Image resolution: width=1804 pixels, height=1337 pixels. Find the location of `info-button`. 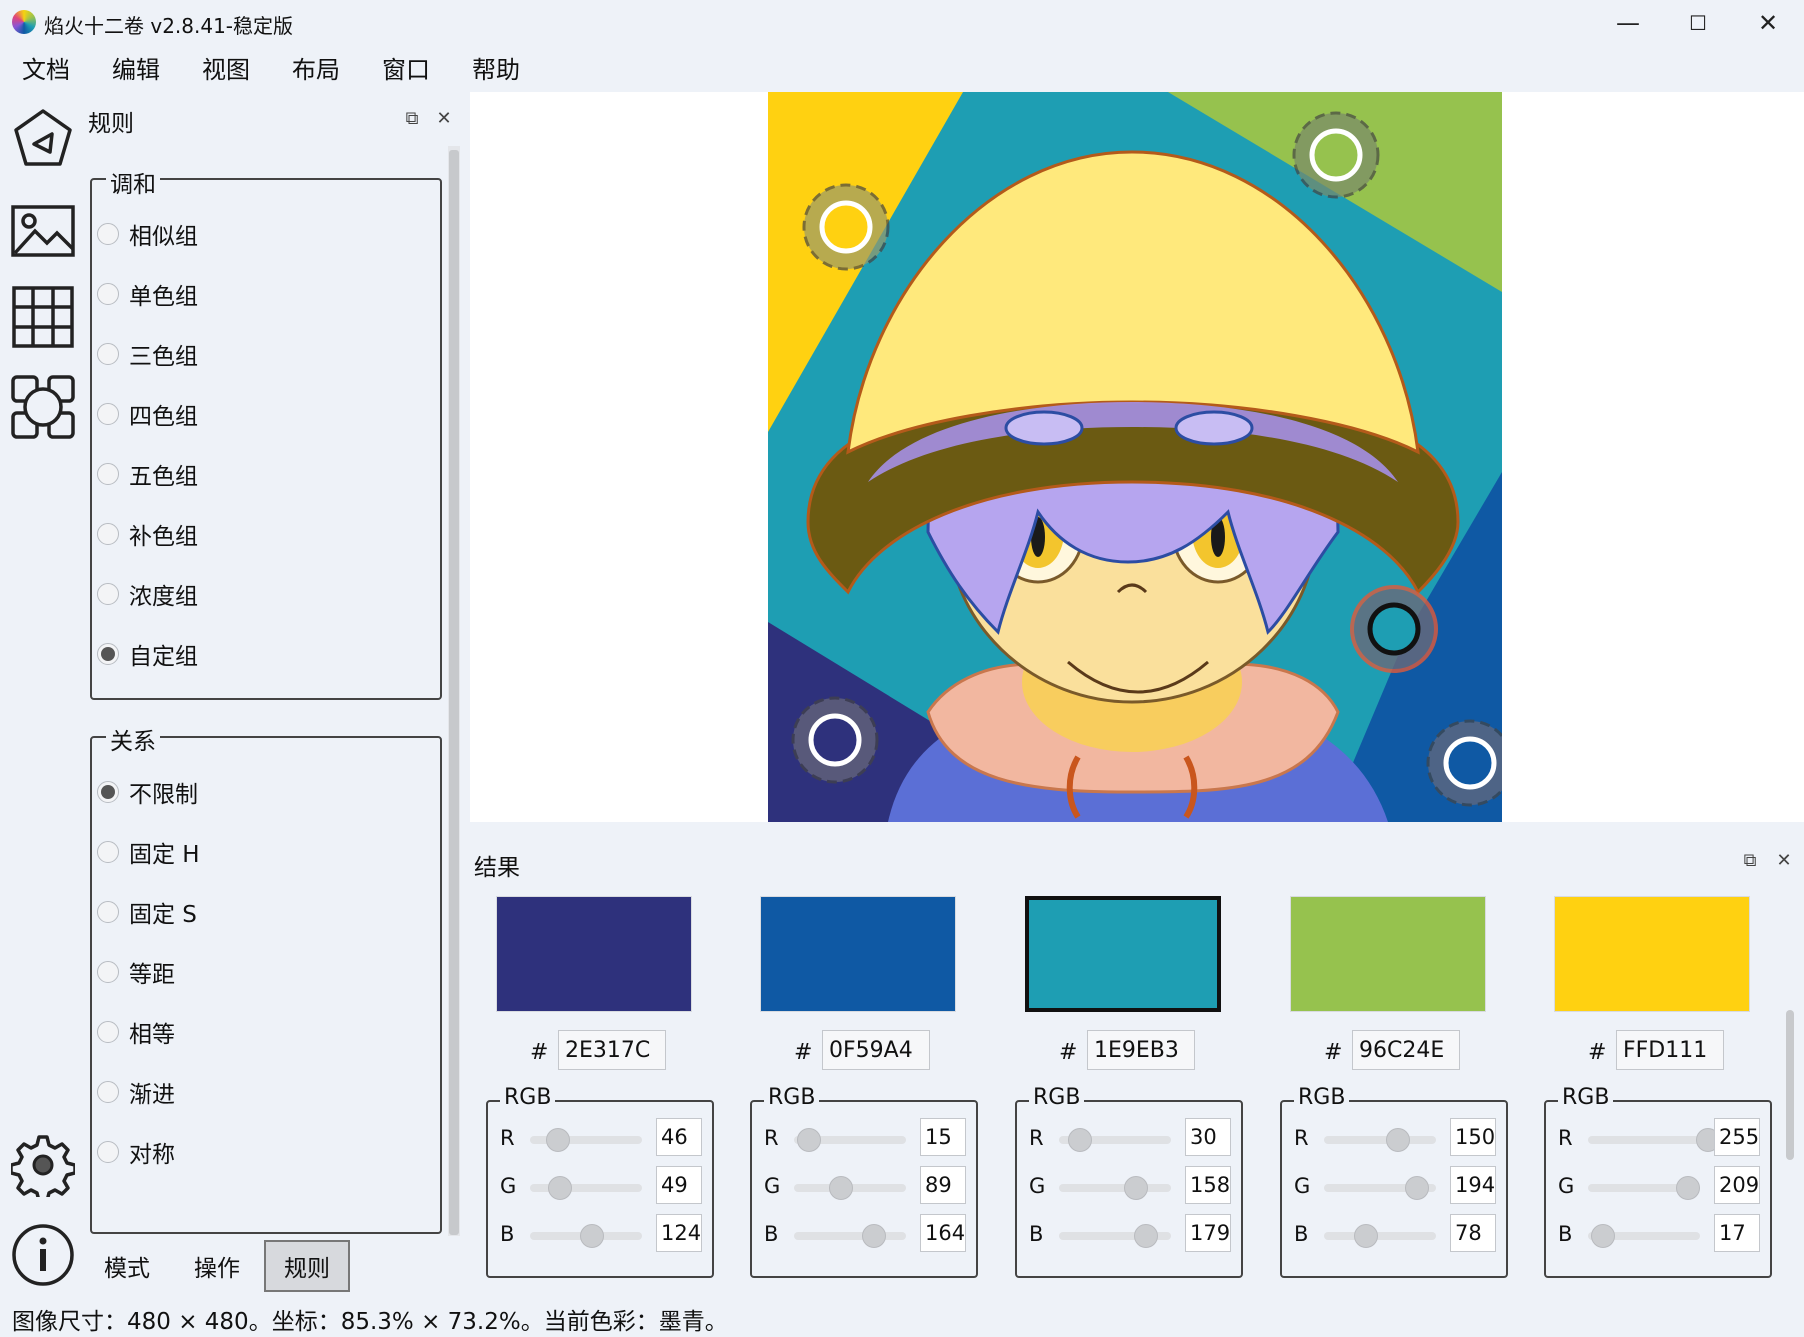

info-button is located at coordinates (43, 1255).